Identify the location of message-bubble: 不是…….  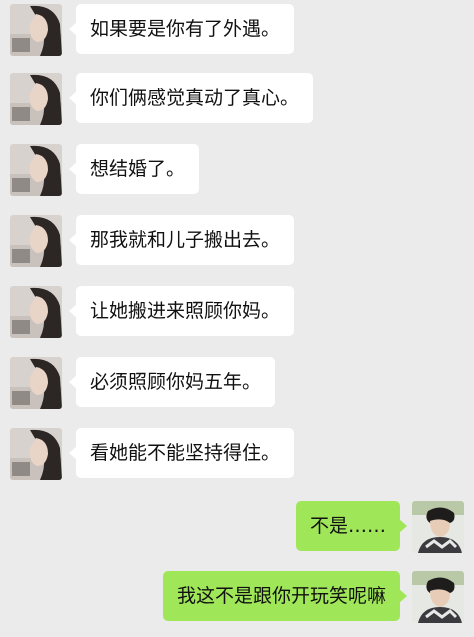
(351, 526).